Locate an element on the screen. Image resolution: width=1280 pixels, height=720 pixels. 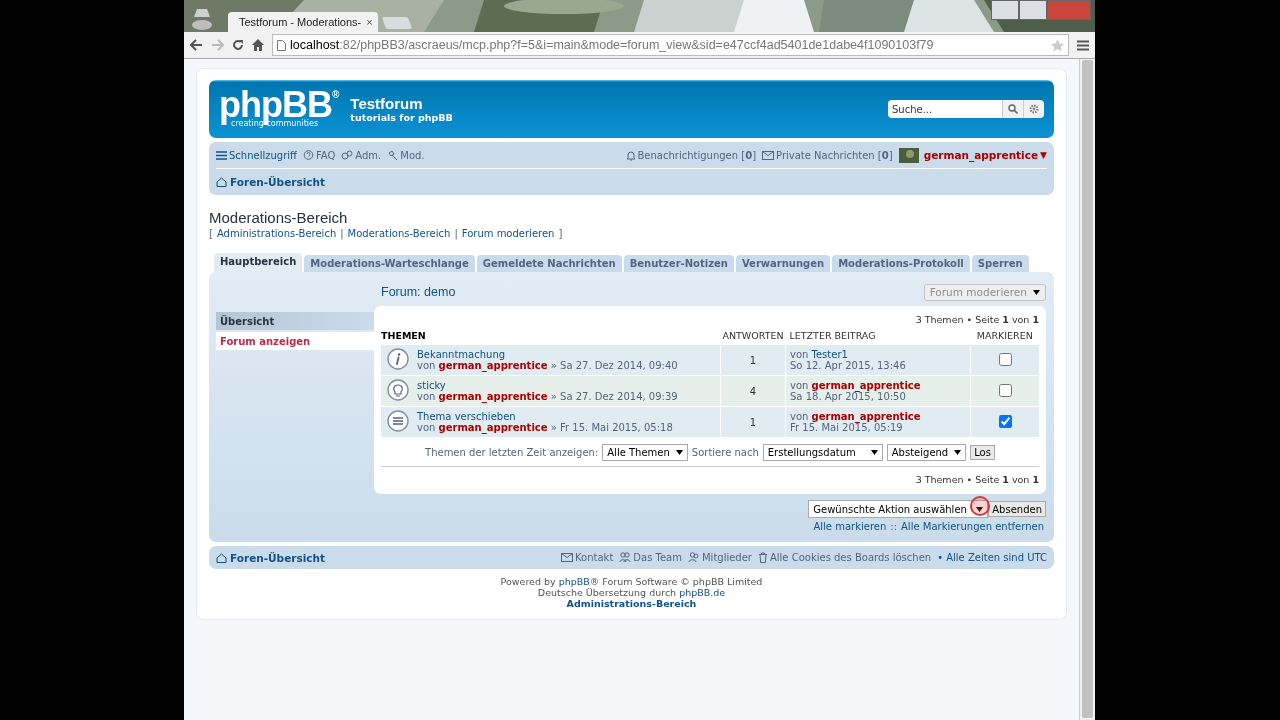
submit-button: Absenden is located at coordinates (1017, 509).